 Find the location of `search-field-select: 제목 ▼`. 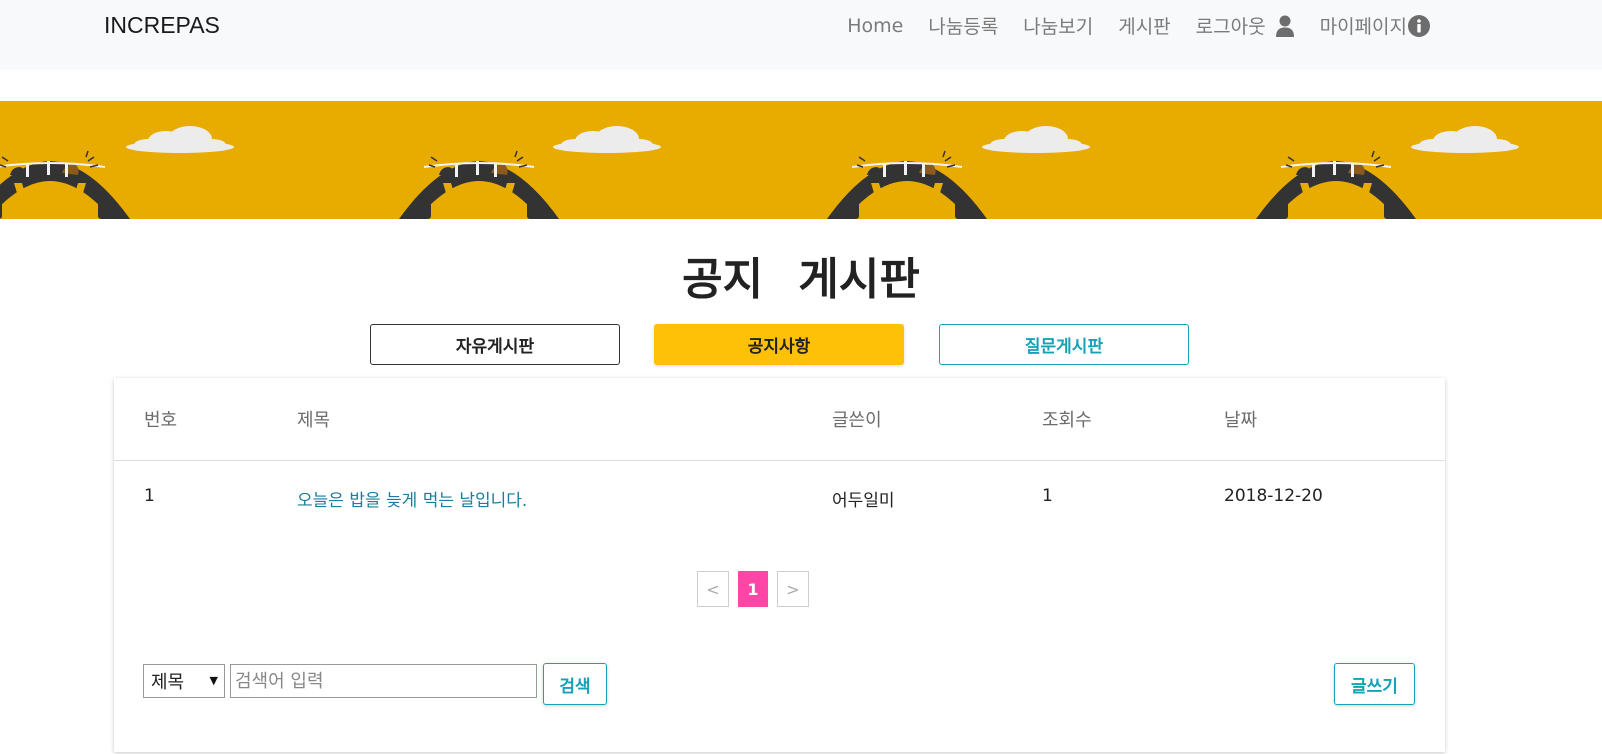

search-field-select: 제목 ▼ is located at coordinates (184, 681).